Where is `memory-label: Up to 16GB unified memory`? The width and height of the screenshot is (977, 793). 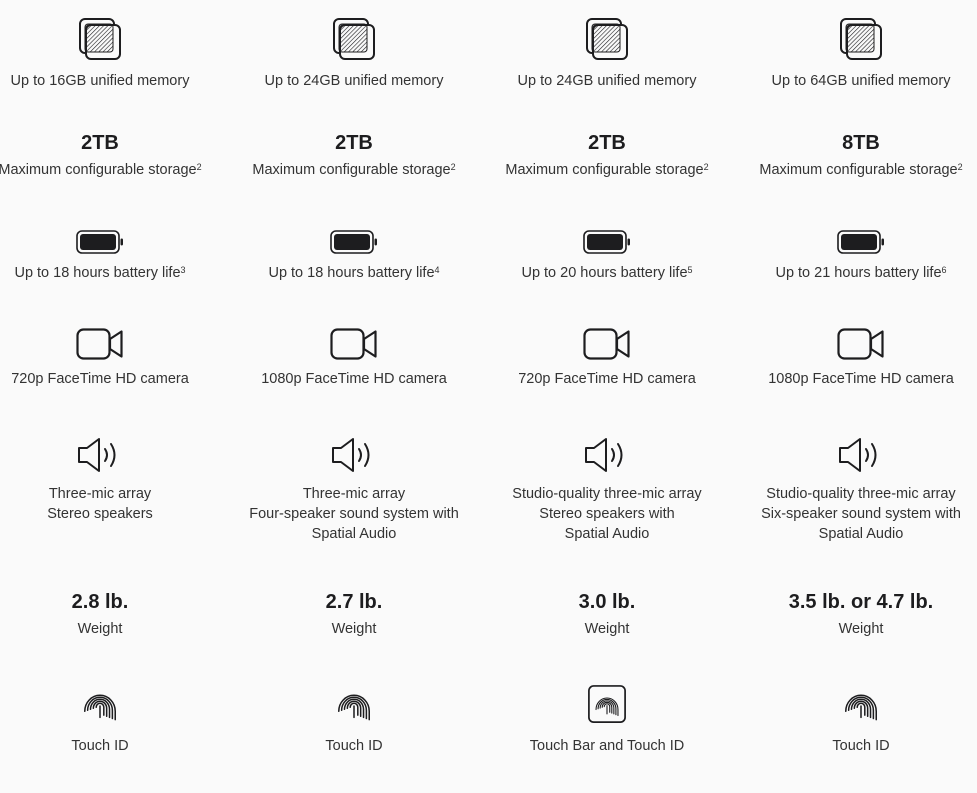 memory-label: Up to 16GB unified memory is located at coordinates (100, 81).